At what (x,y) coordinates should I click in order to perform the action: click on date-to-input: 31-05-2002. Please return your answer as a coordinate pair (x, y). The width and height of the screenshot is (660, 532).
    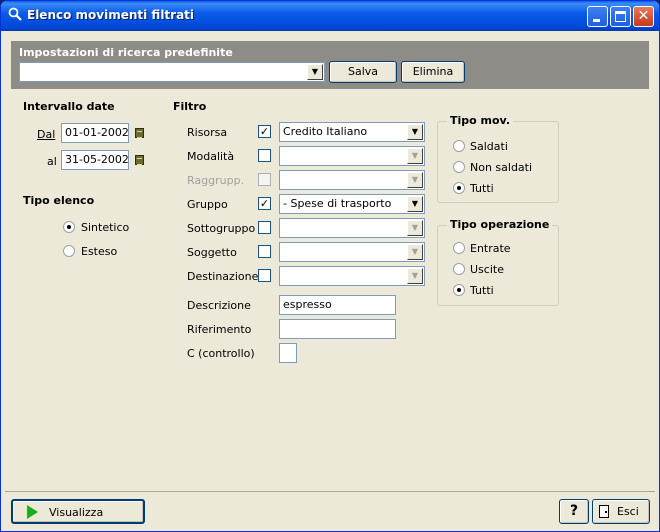
    Looking at the image, I should click on (95, 160).